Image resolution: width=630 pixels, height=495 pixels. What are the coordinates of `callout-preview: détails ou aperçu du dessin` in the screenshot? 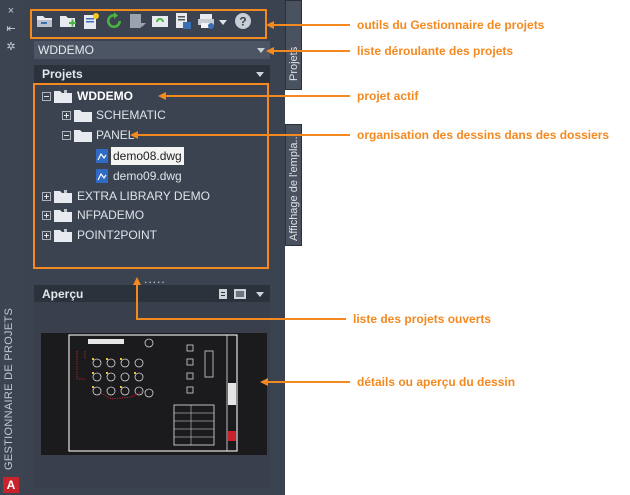 It's located at (436, 382).